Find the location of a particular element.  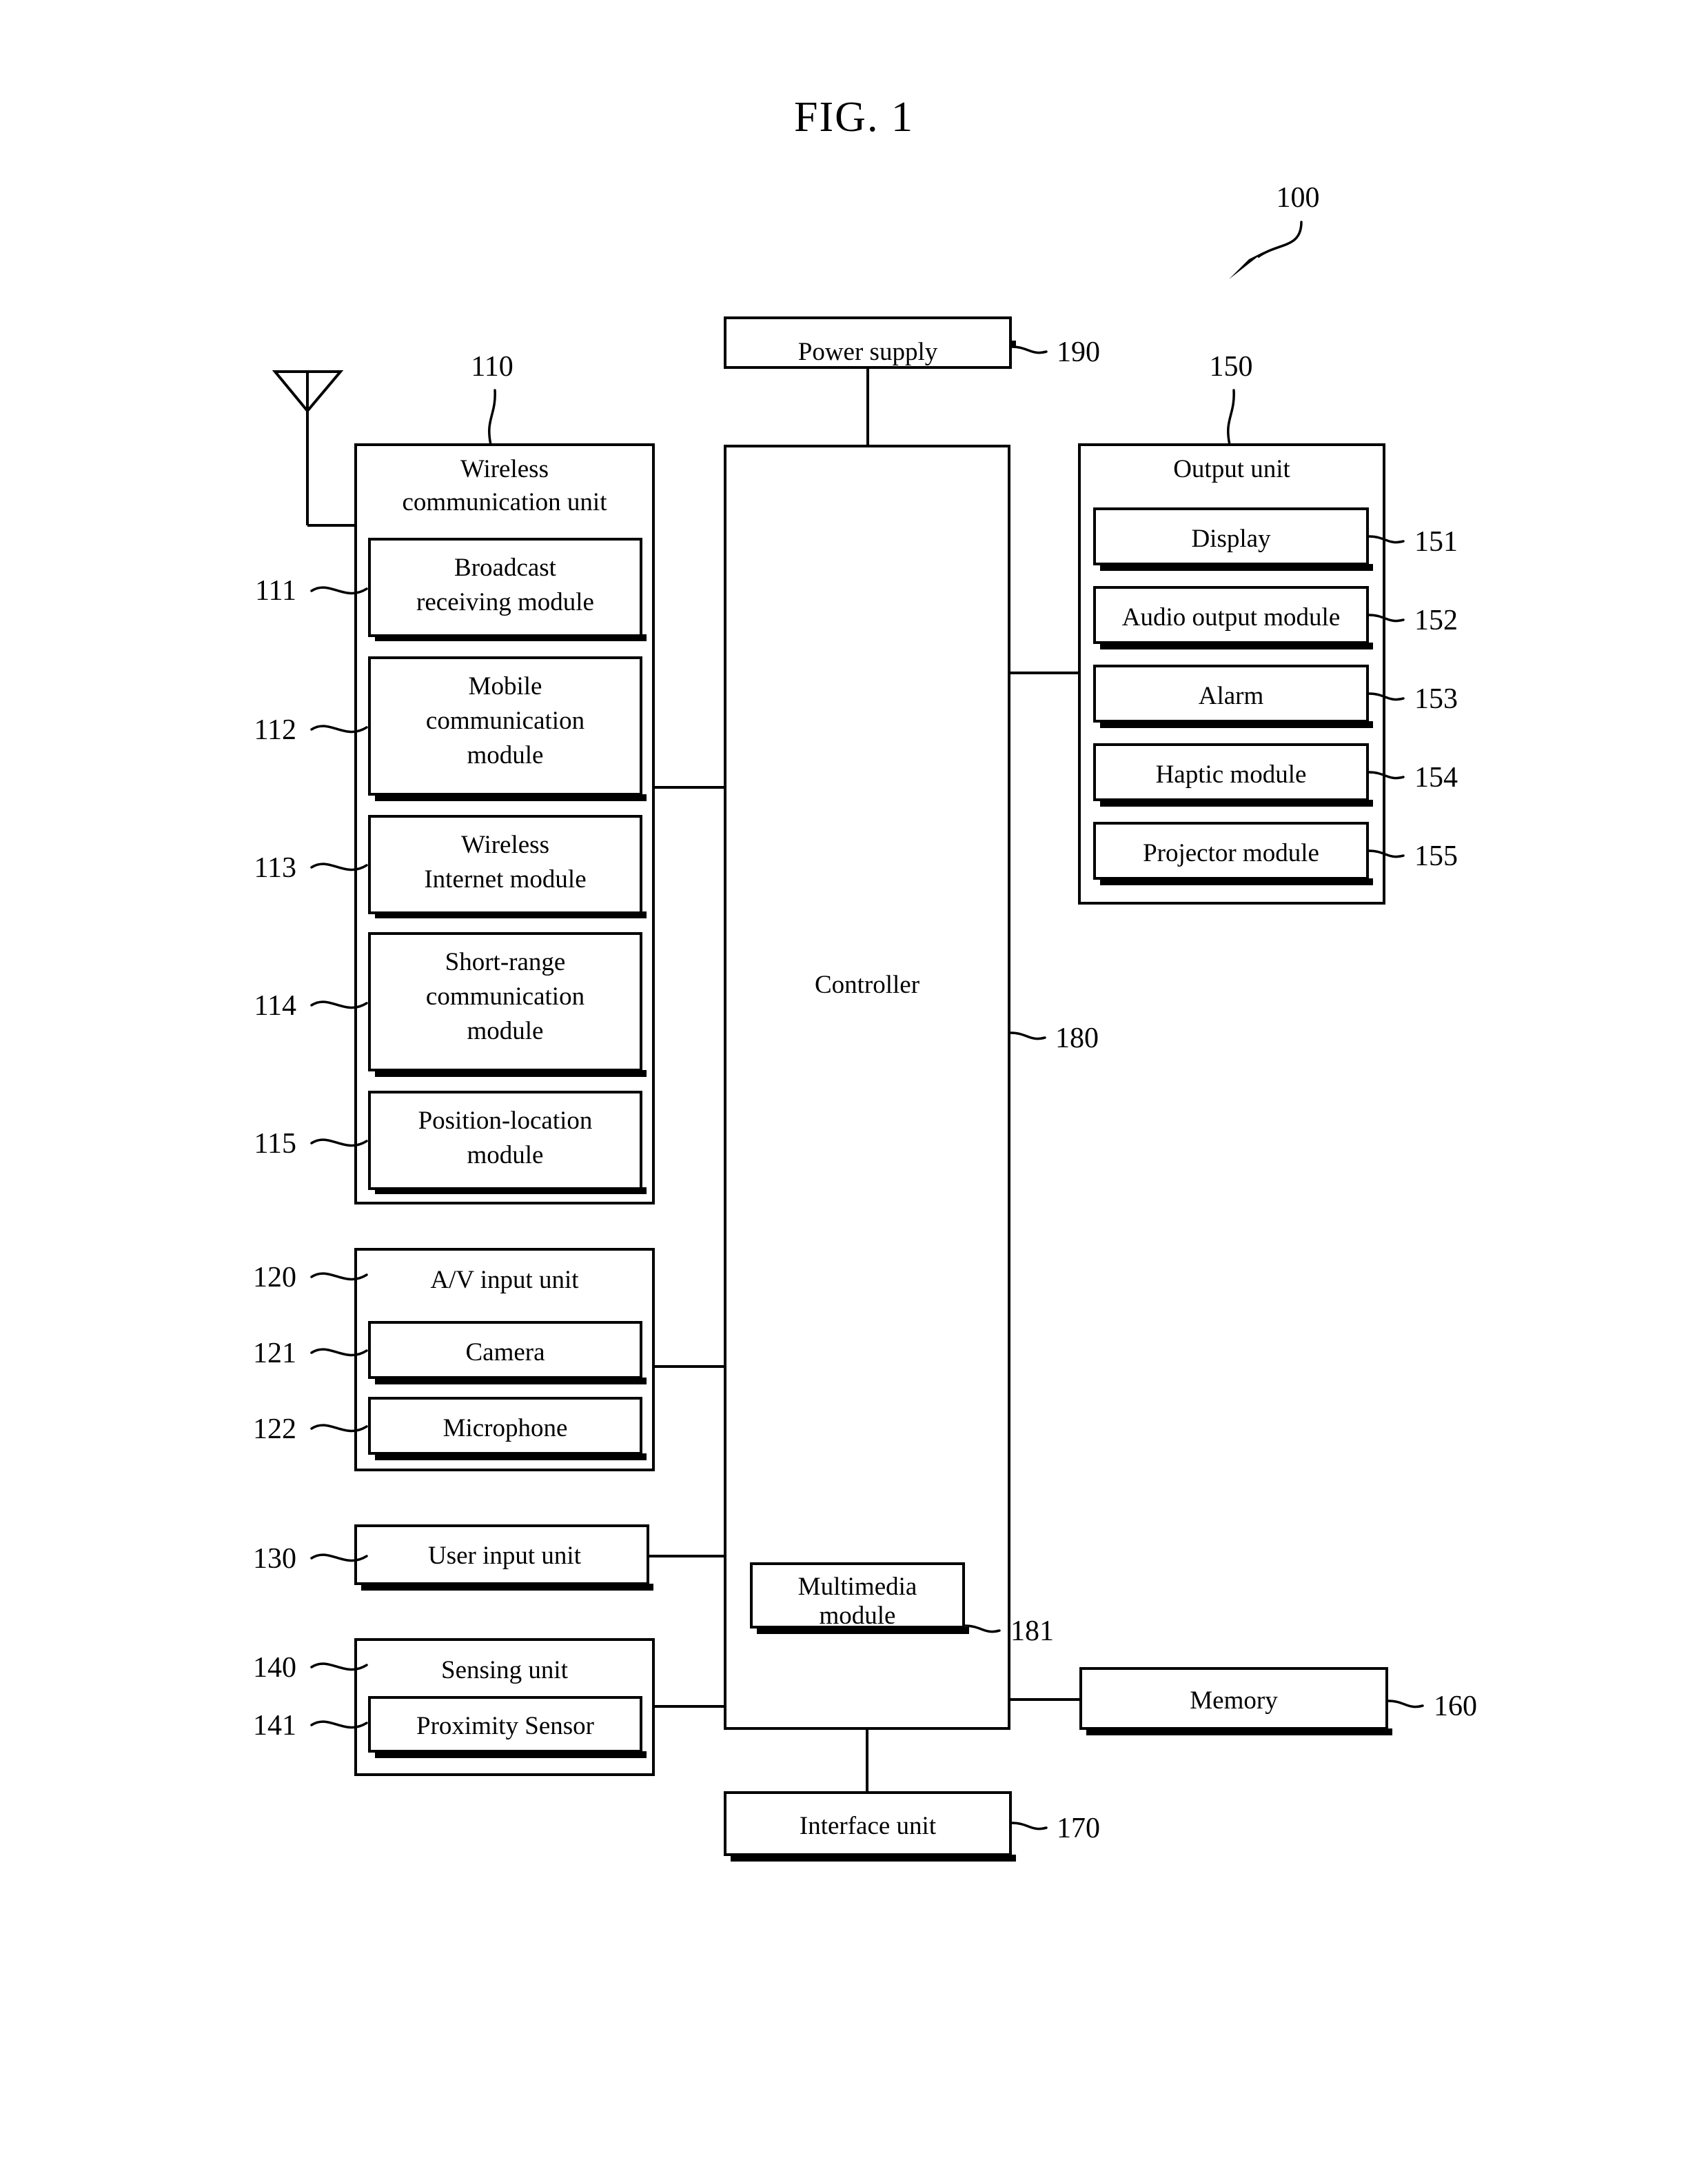

ref-122: 122 is located at coordinates (274, 1429).